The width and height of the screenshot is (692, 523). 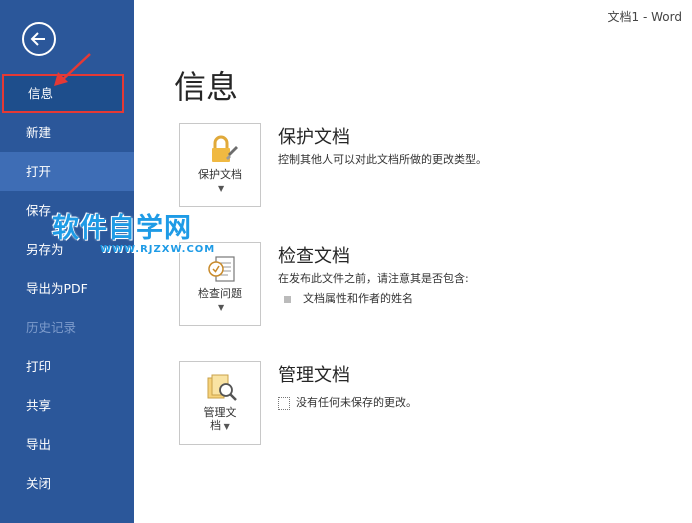 I want to click on manage-document-title: 管理文档, so click(x=314, y=375).